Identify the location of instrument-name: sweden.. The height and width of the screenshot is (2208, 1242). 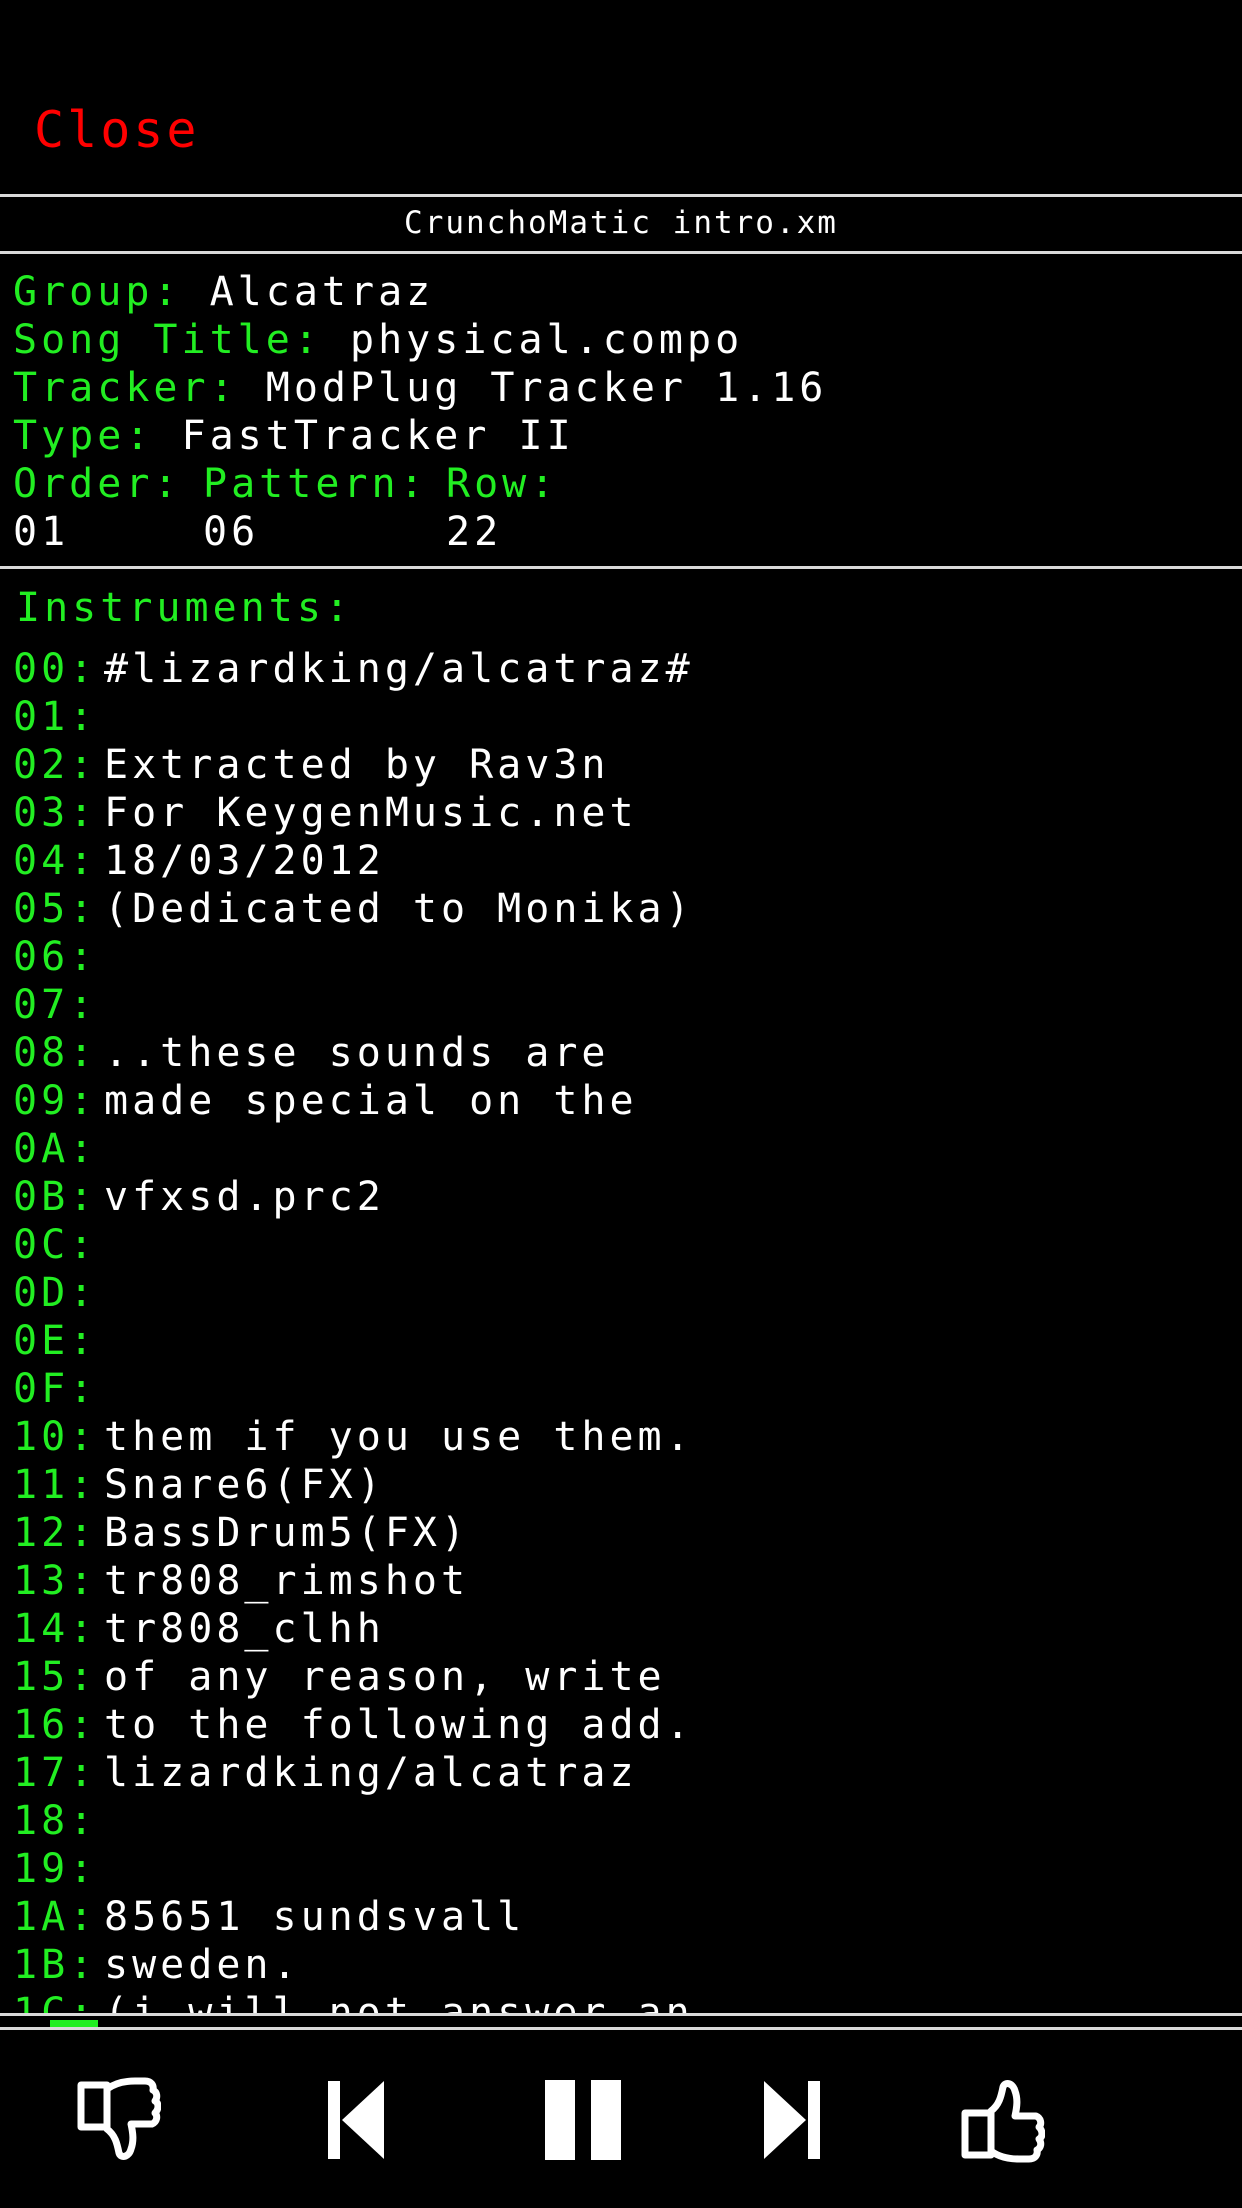
(202, 1965).